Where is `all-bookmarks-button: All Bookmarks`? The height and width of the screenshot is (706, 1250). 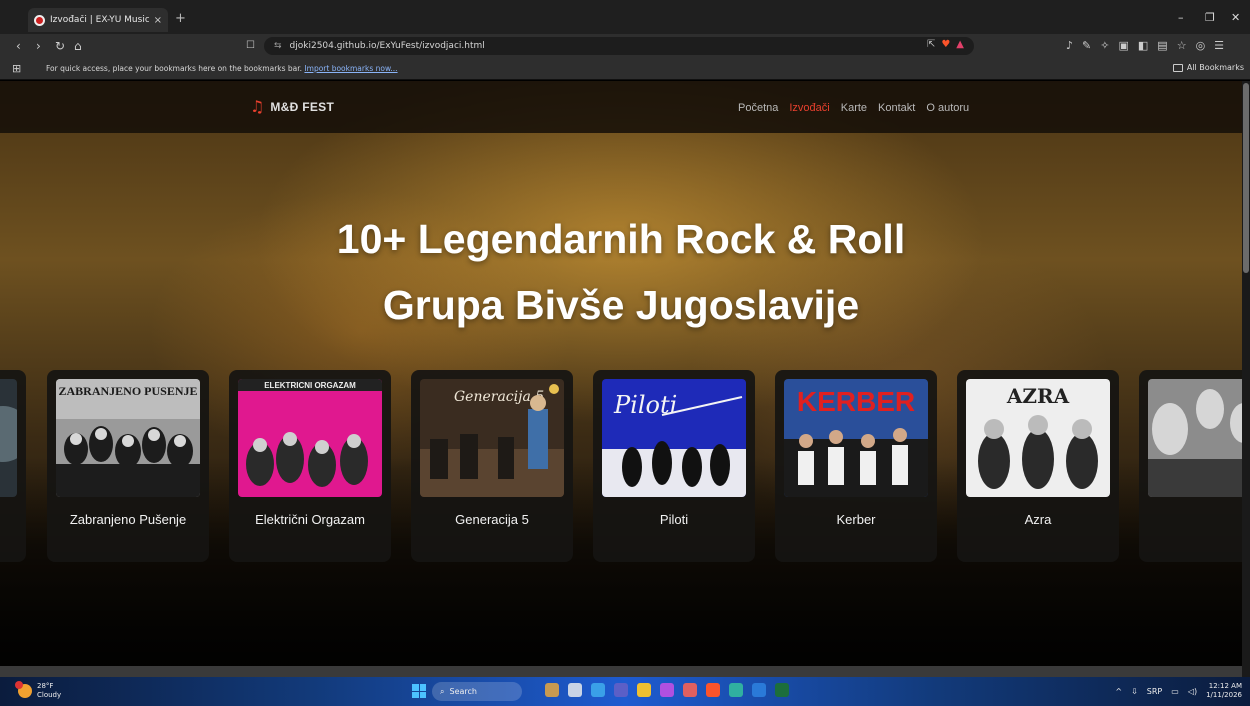
all-bookmarks-button: All Bookmarks is located at coordinates (1208, 67).